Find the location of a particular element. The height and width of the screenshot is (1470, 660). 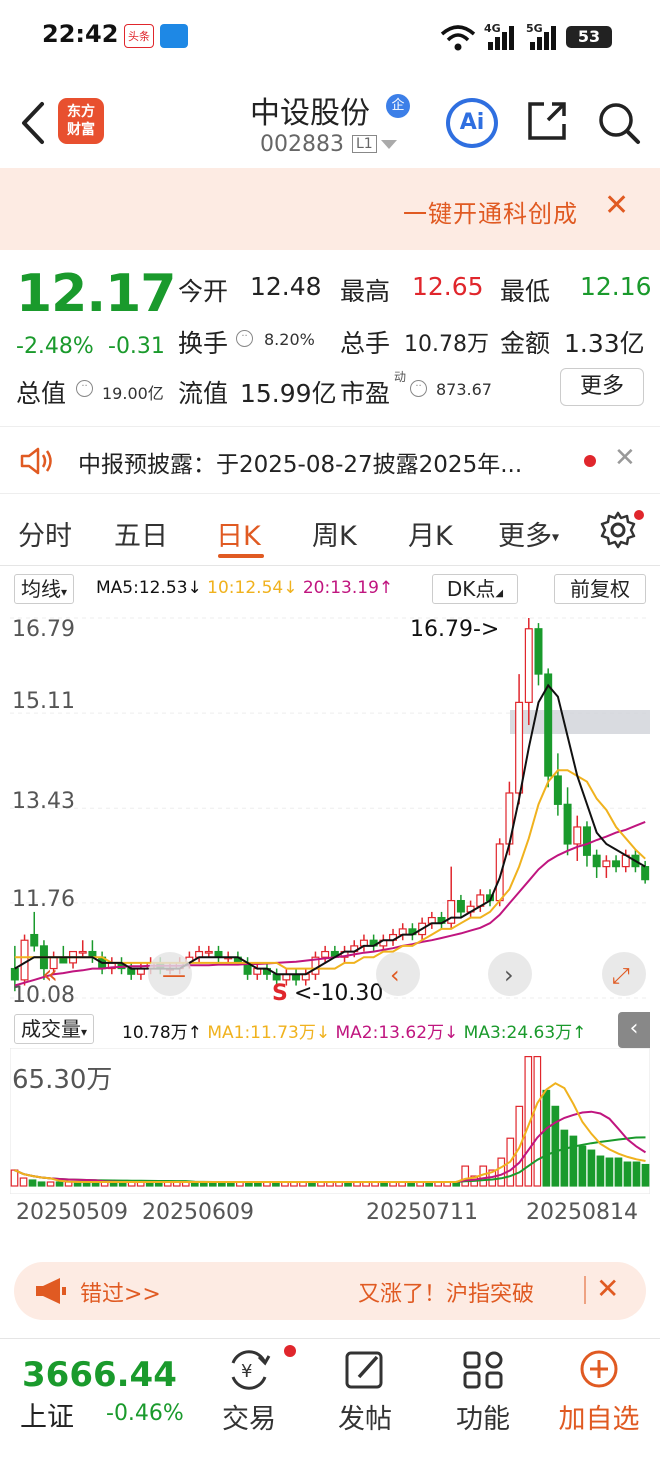

tab-daily-k: 日K is located at coordinates (238, 533).